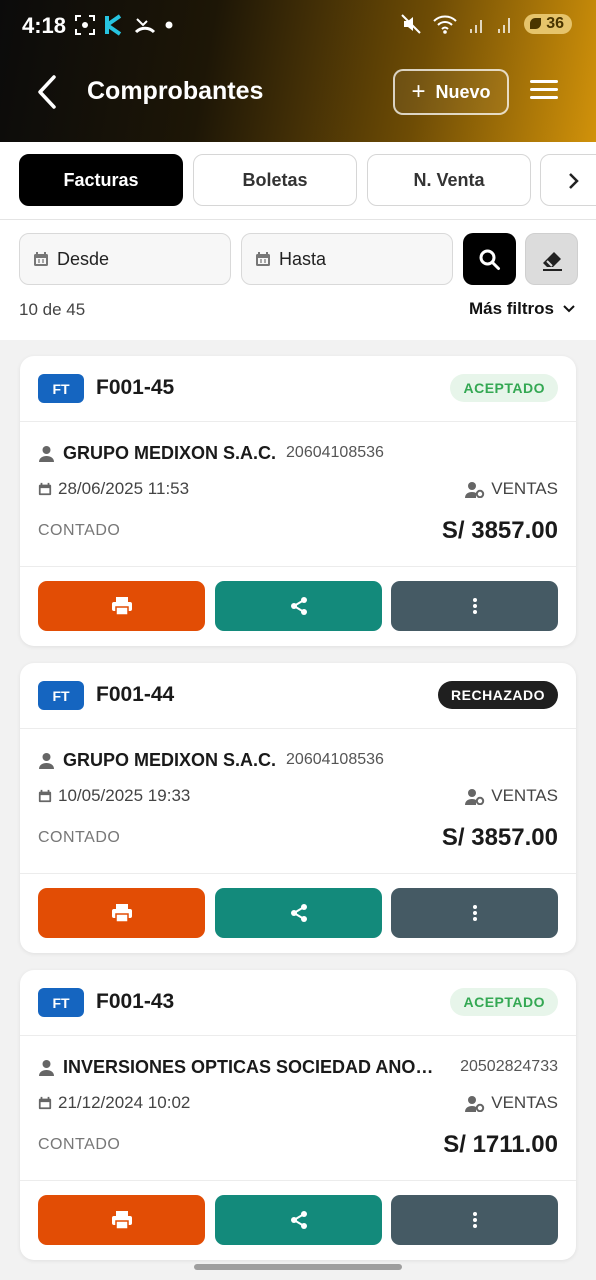 This screenshot has height=1280, width=596. I want to click on tab-nota-venta: N. Venta, so click(449, 180).